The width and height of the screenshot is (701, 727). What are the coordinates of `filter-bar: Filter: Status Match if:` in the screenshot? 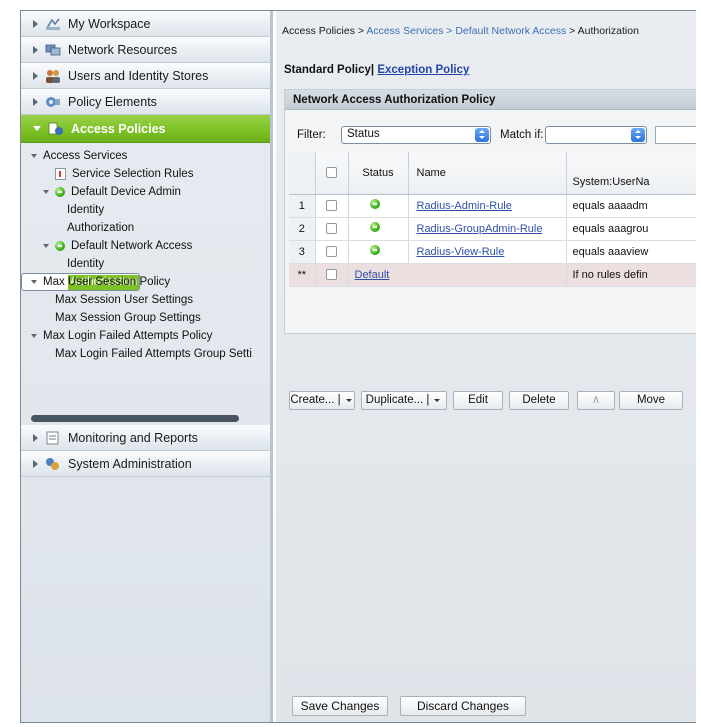 It's located at (490, 133).